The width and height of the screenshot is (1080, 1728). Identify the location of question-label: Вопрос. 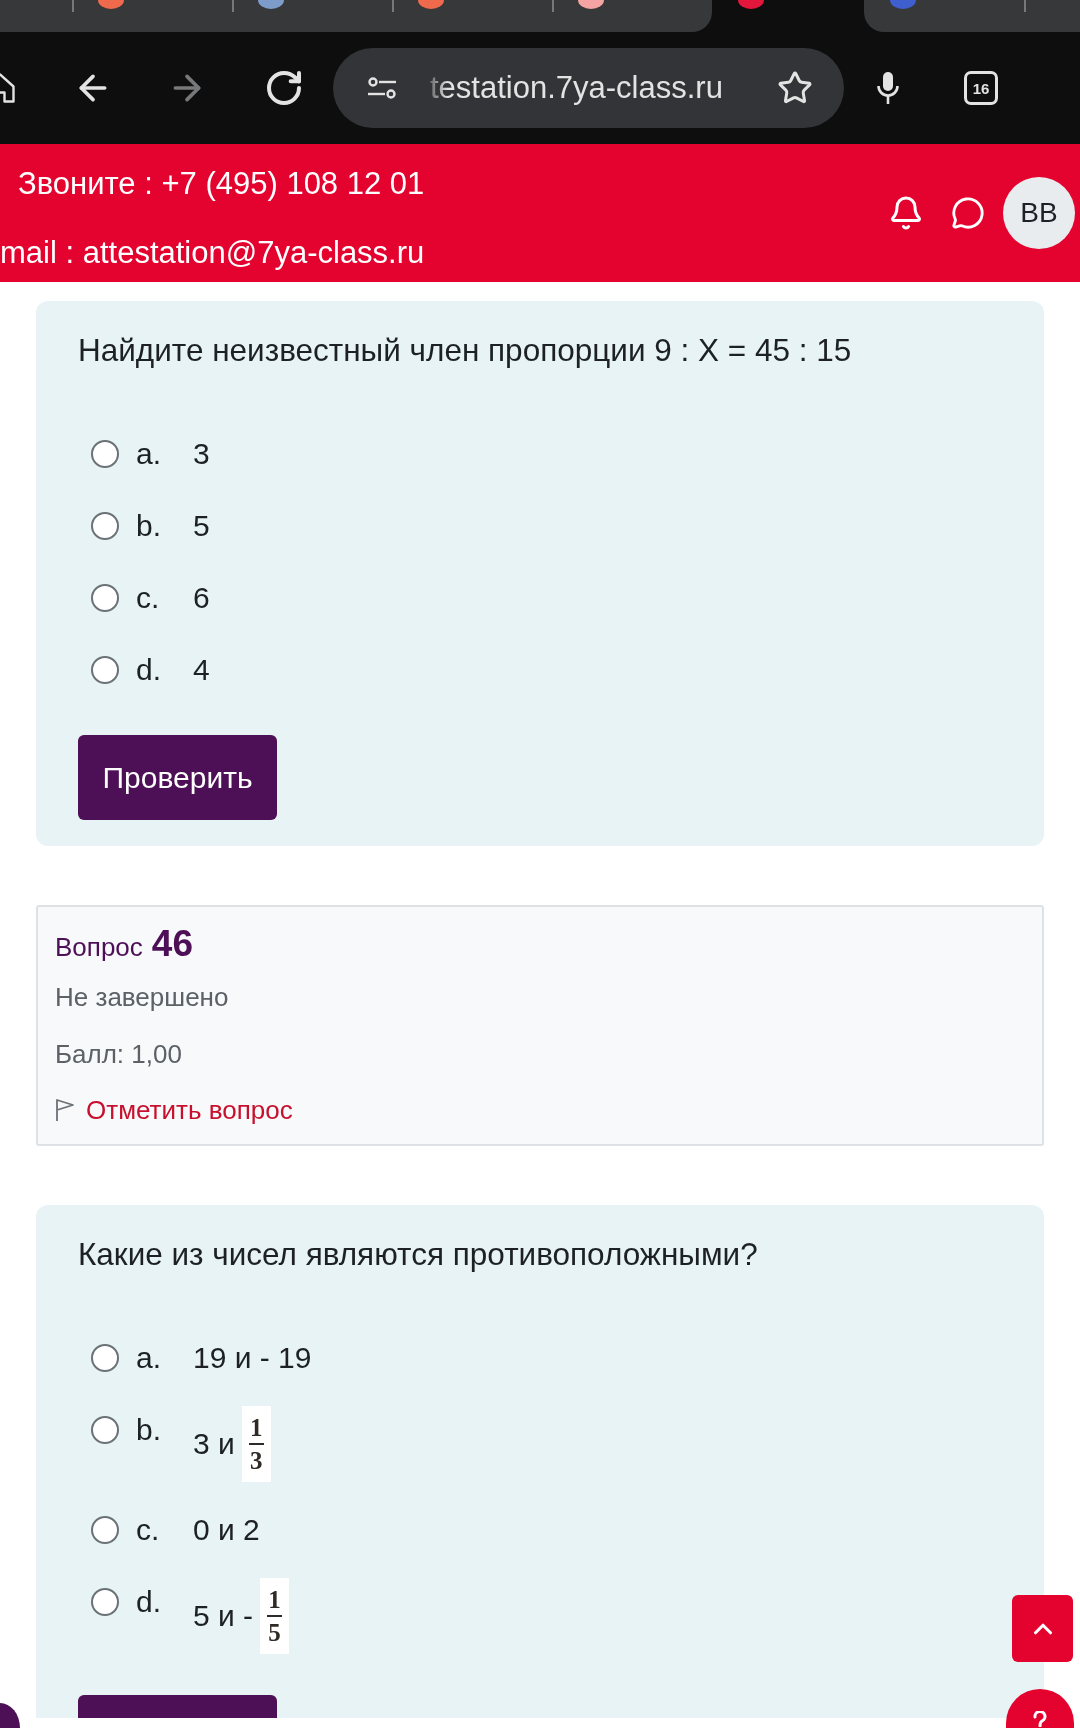
(99, 947).